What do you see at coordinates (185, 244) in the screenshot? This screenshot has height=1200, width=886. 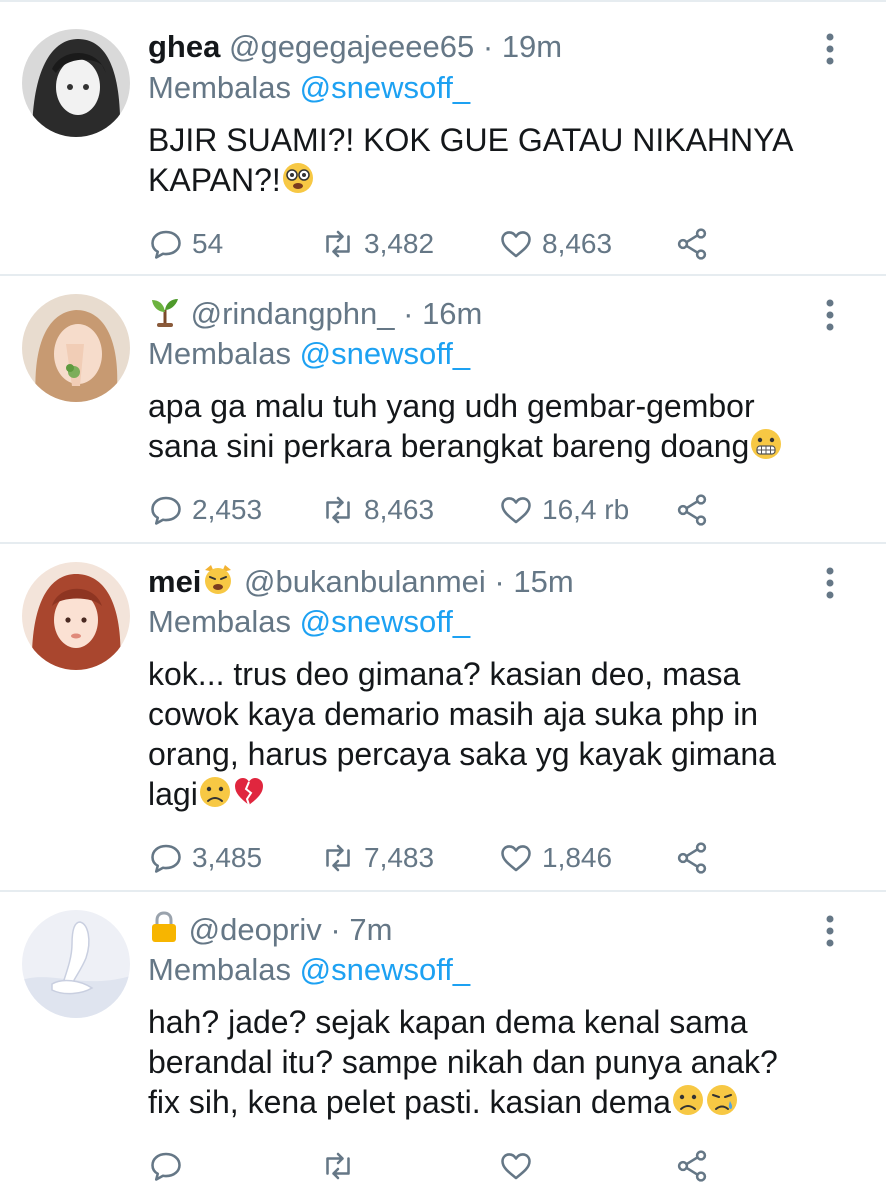 I see `reply-button: 54` at bounding box center [185, 244].